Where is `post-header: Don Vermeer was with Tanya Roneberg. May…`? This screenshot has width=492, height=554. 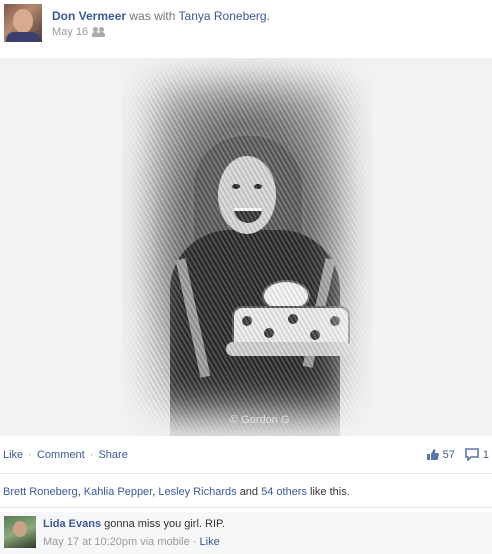
post-header: Don Vermeer was with Tanya Roneberg. May… is located at coordinates (246, 26).